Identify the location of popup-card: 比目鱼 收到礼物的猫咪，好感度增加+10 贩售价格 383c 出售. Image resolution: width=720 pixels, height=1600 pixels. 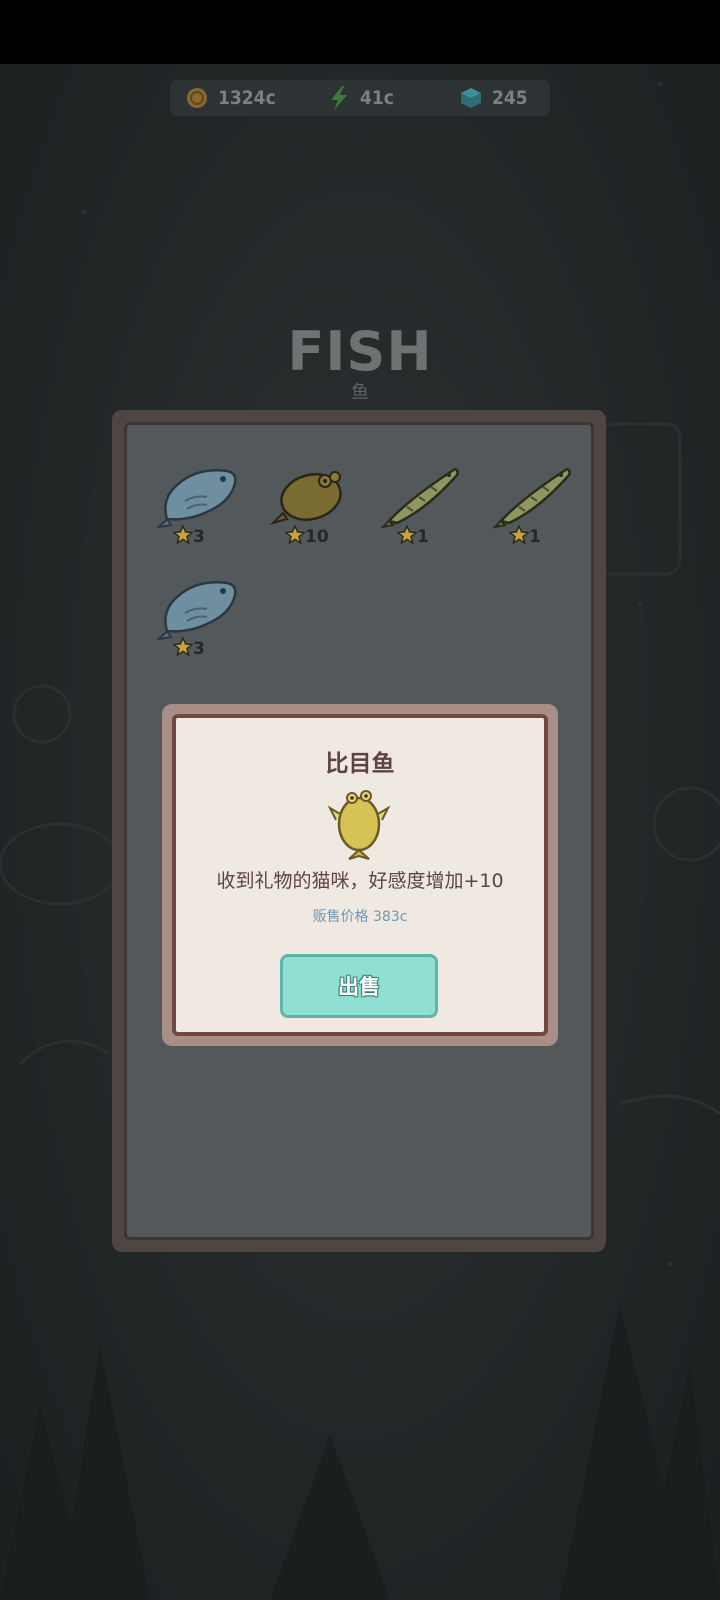
(360, 875).